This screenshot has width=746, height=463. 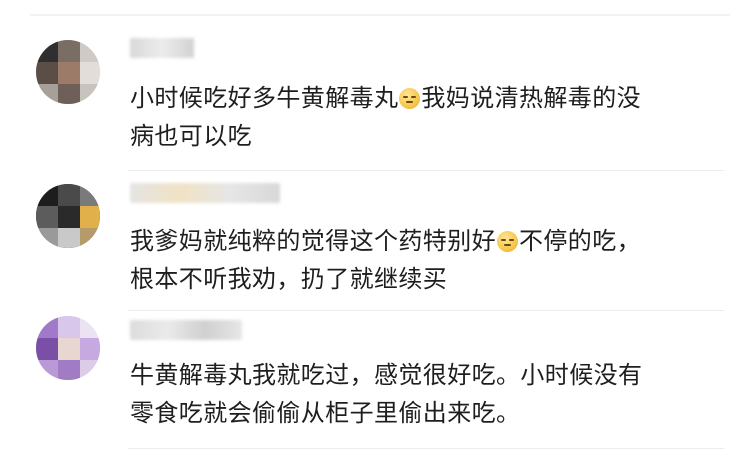 I want to click on comment-text: 我爹妈就纯粹的觉得这个药特别好 不停的吃， 根本不听我劝，扔了就继续买, so click(x=430, y=260).